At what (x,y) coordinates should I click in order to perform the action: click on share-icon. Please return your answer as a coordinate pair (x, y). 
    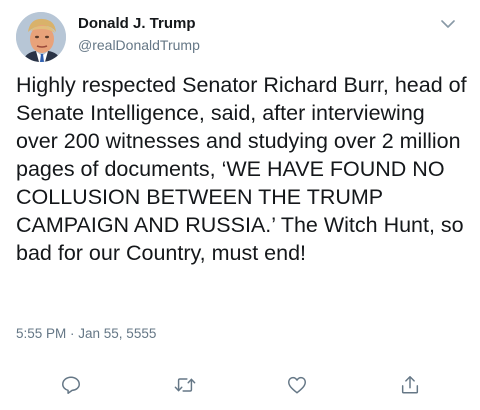
    Looking at the image, I should click on (410, 385).